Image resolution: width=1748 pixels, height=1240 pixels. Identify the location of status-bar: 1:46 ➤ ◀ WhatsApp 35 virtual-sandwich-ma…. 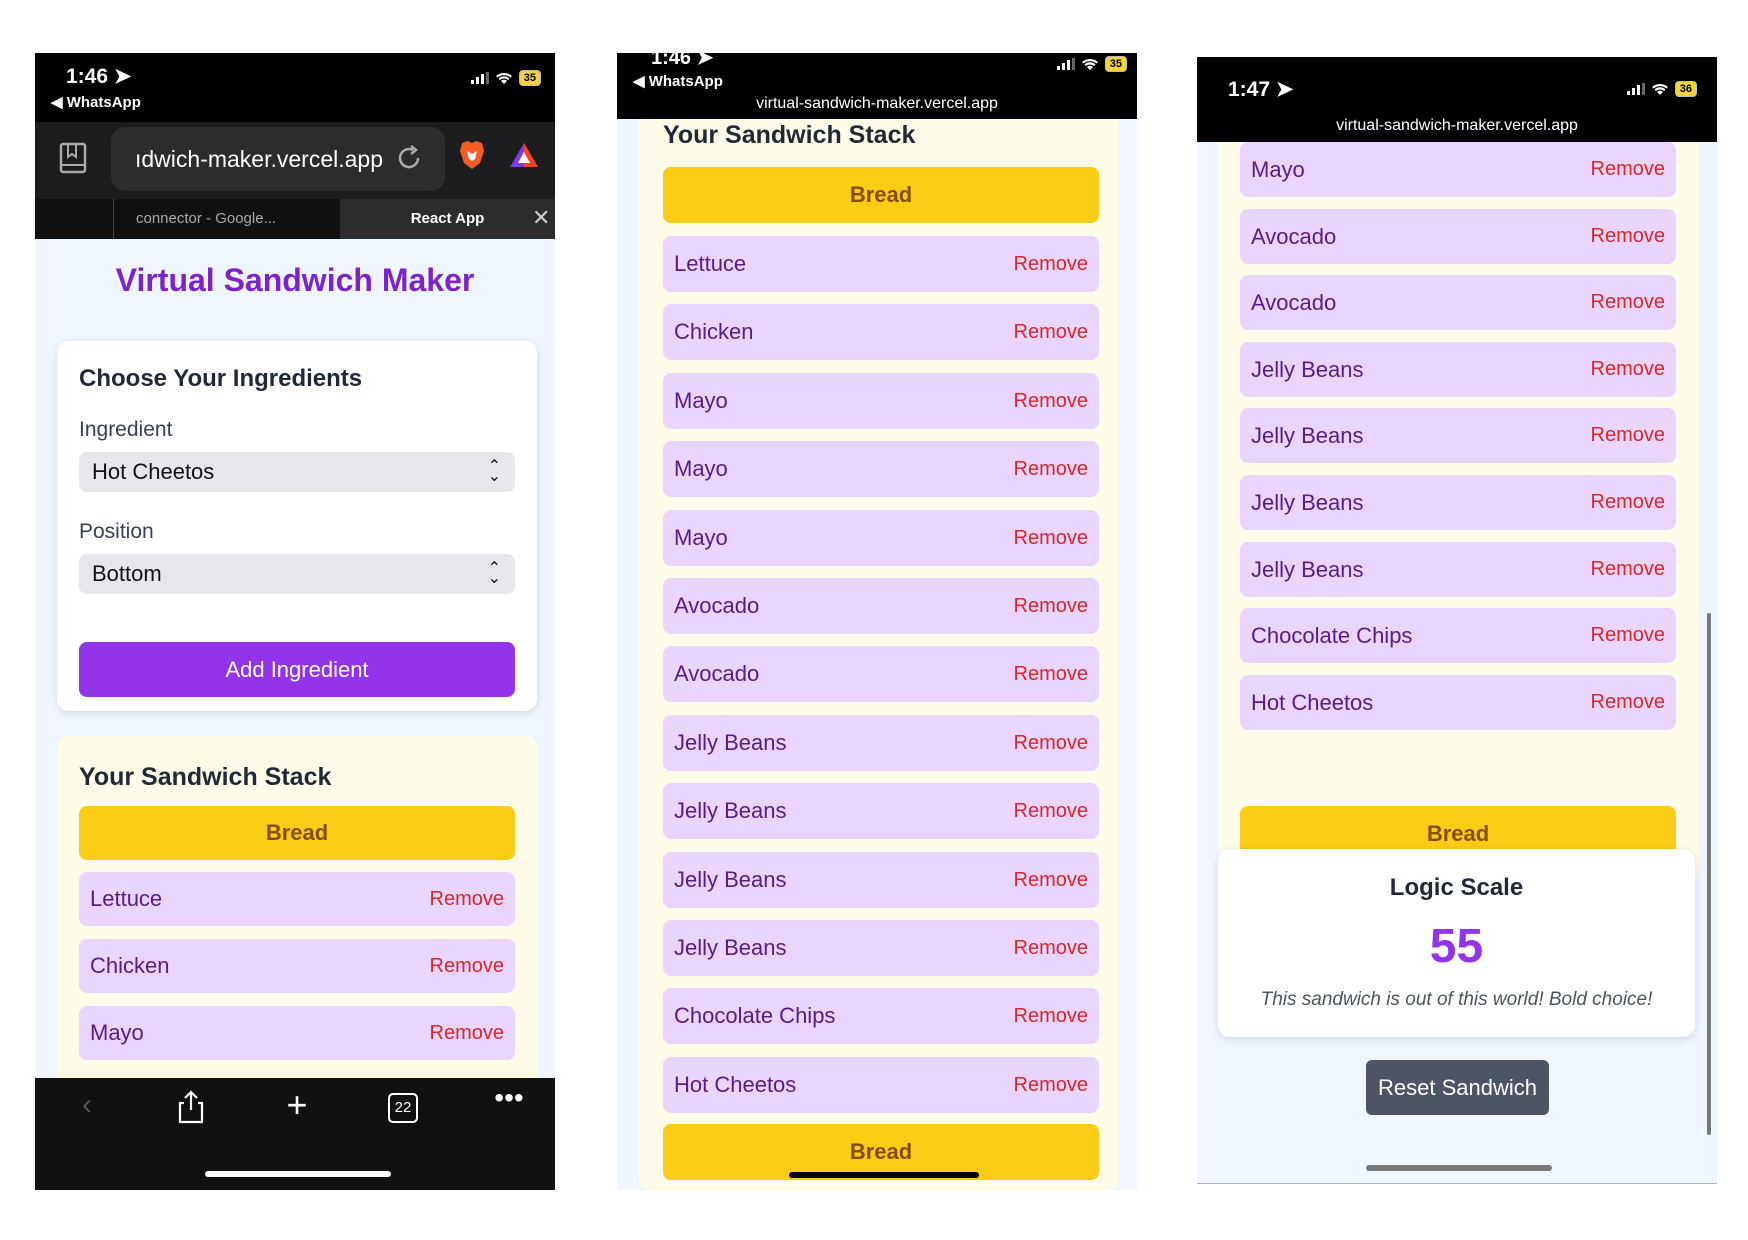
(877, 86).